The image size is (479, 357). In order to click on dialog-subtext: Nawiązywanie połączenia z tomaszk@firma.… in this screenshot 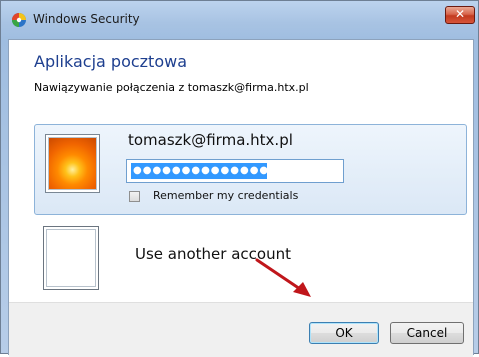, I will do `click(171, 87)`.